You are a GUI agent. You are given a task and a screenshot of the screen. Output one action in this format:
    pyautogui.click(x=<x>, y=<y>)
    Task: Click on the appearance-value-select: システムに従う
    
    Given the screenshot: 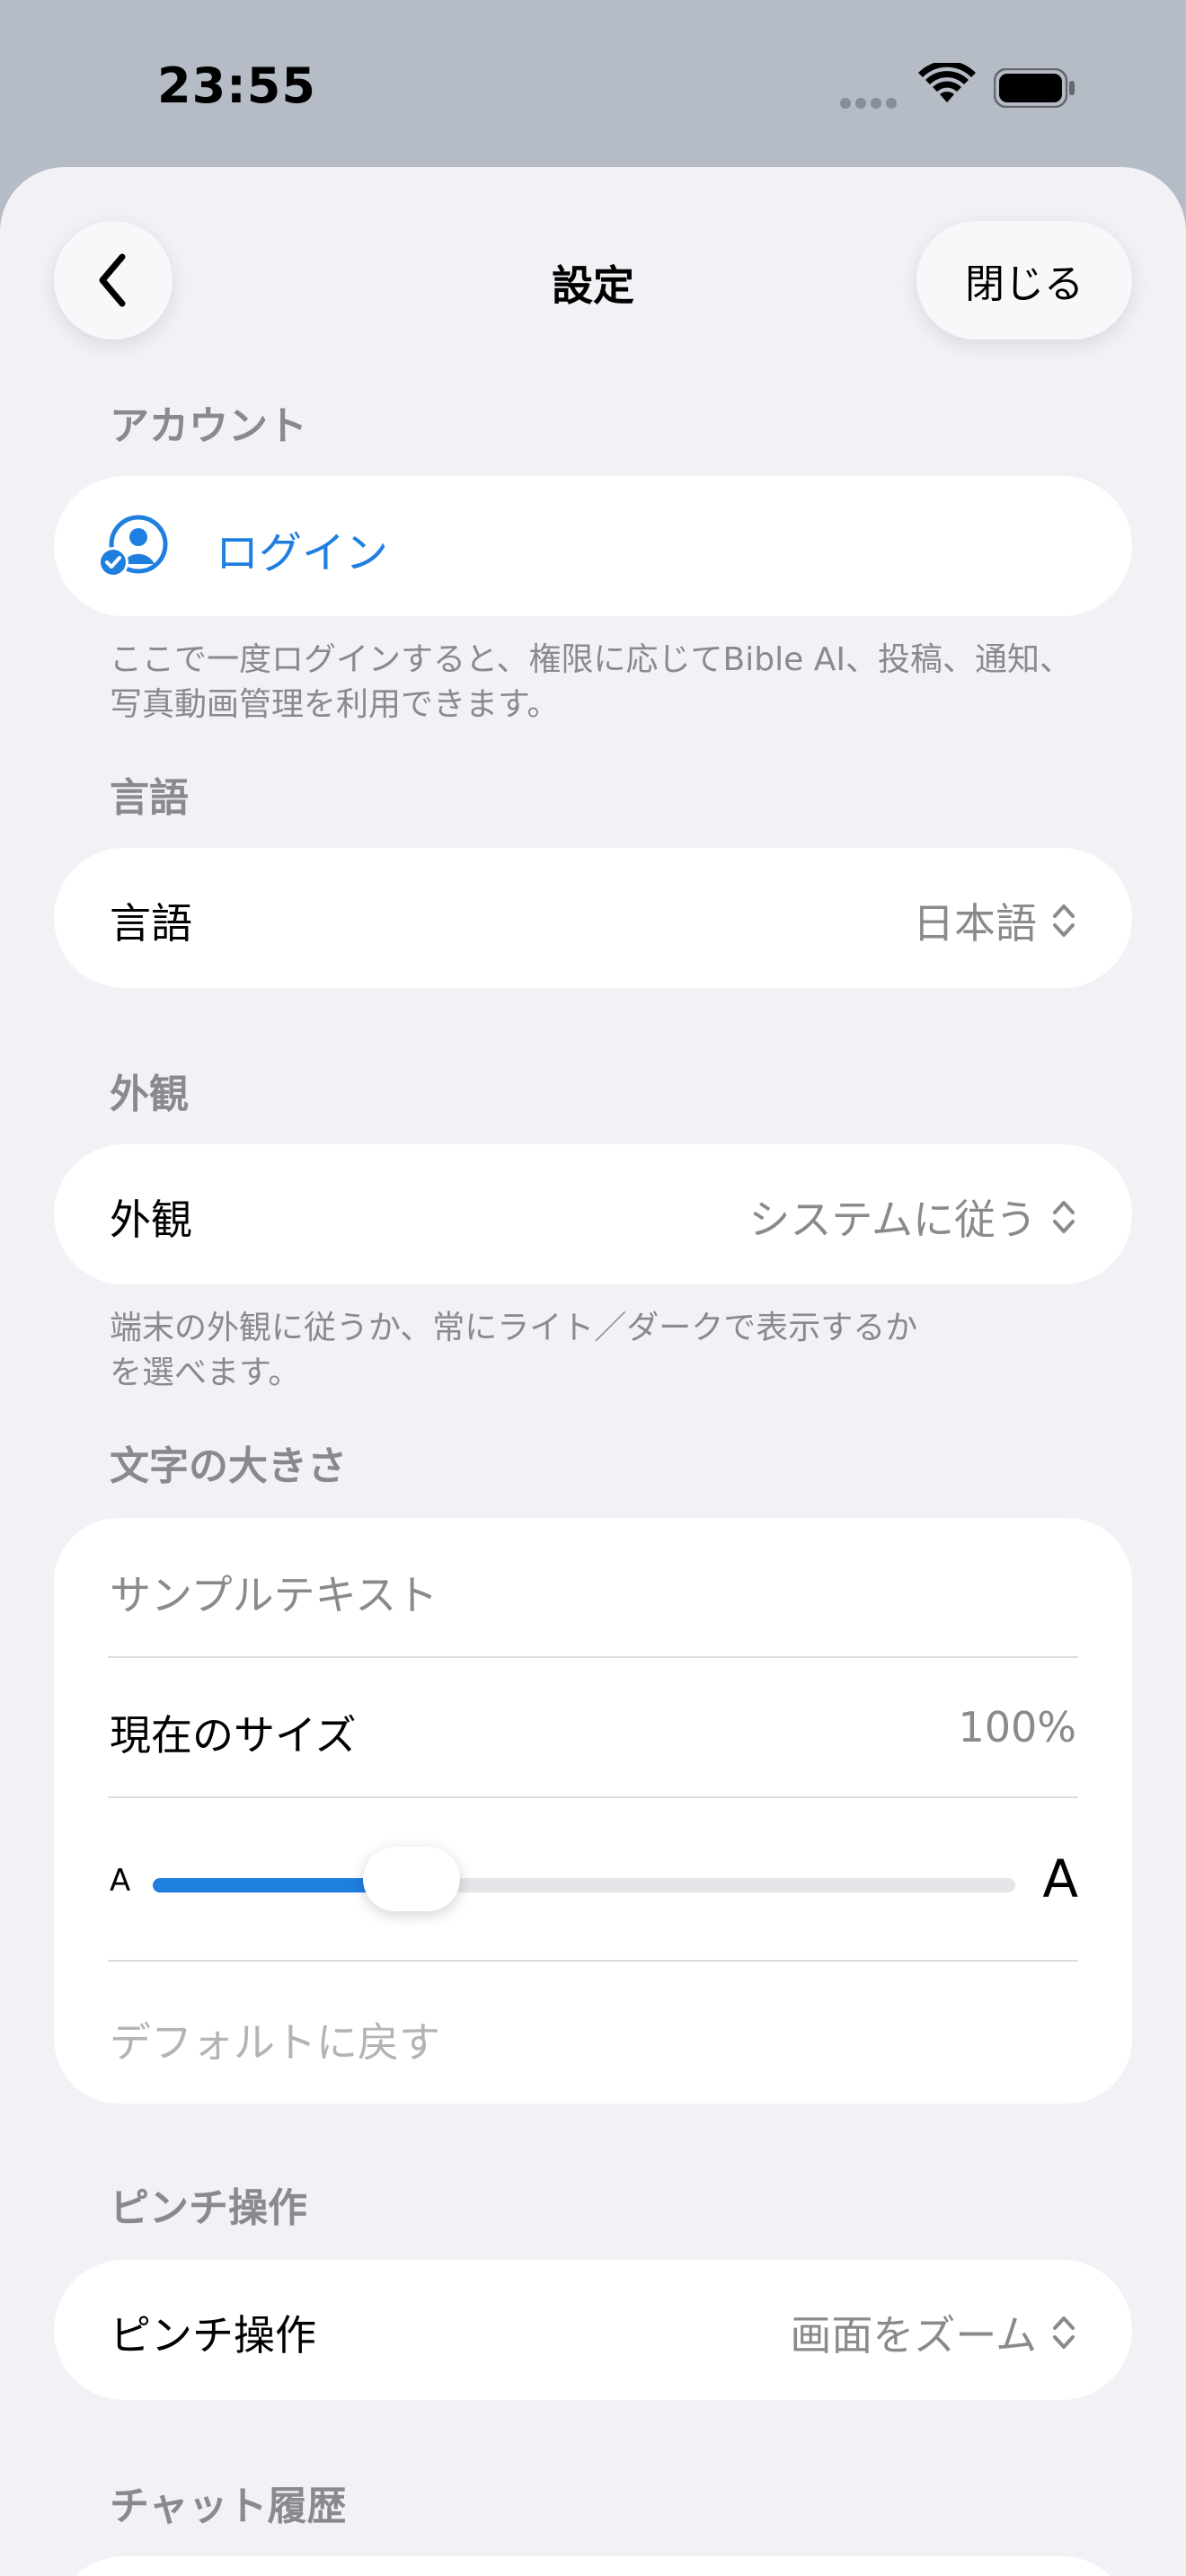 What is the action you would take?
    pyautogui.click(x=912, y=1217)
    